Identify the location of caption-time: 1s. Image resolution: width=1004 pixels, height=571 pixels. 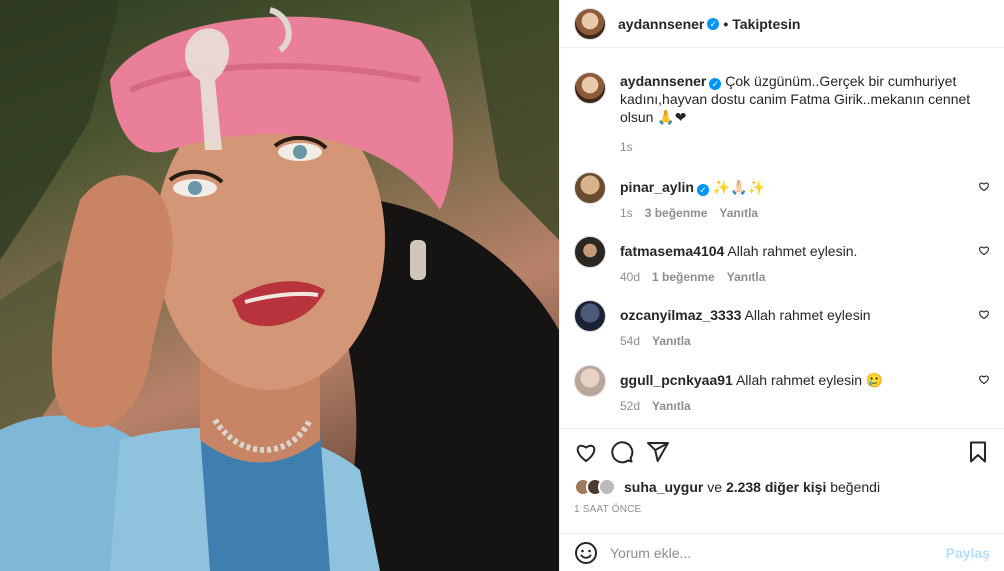
(626, 147).